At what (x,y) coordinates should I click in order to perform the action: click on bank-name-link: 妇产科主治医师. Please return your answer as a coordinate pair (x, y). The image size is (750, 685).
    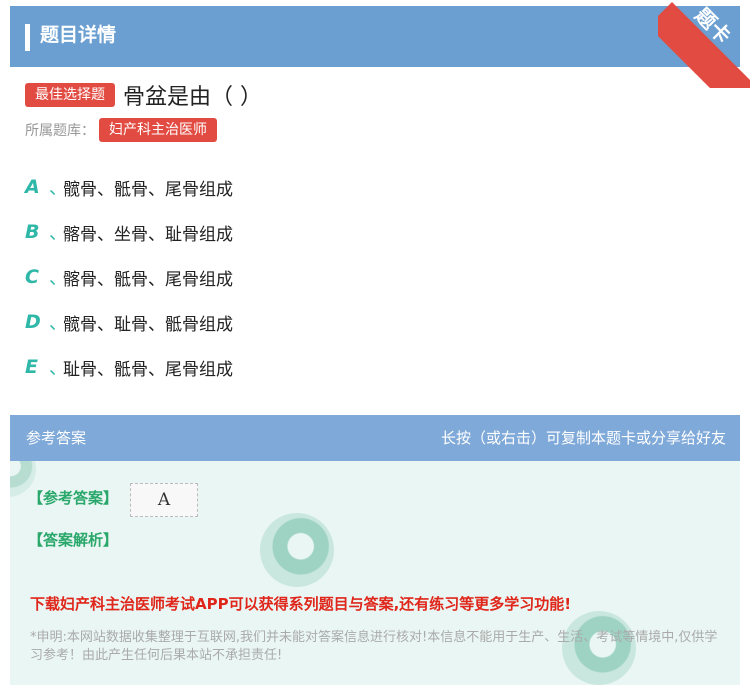
    Looking at the image, I should click on (158, 130).